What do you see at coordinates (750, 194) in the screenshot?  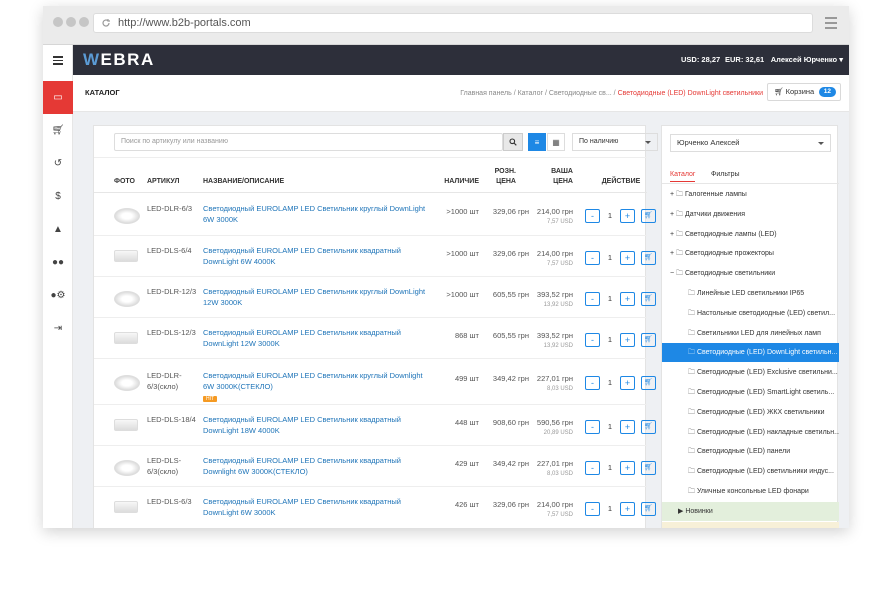 I see `category-item: + 🗀 Галогенные лампы` at bounding box center [750, 194].